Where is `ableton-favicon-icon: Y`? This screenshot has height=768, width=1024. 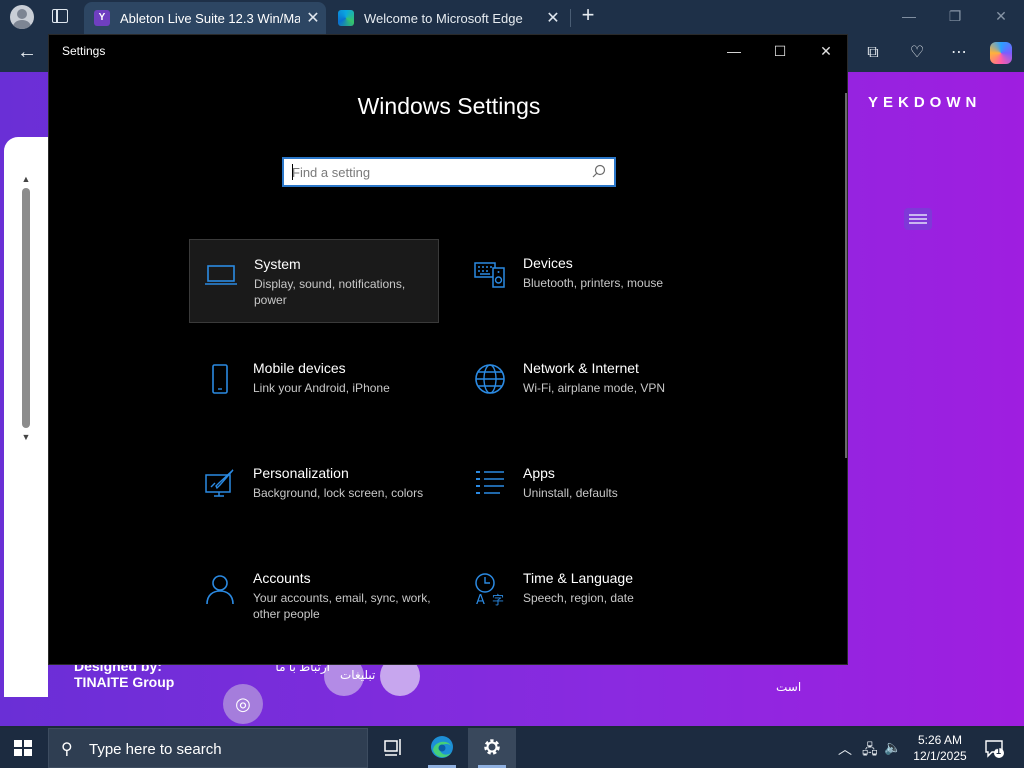 ableton-favicon-icon: Y is located at coordinates (102, 18).